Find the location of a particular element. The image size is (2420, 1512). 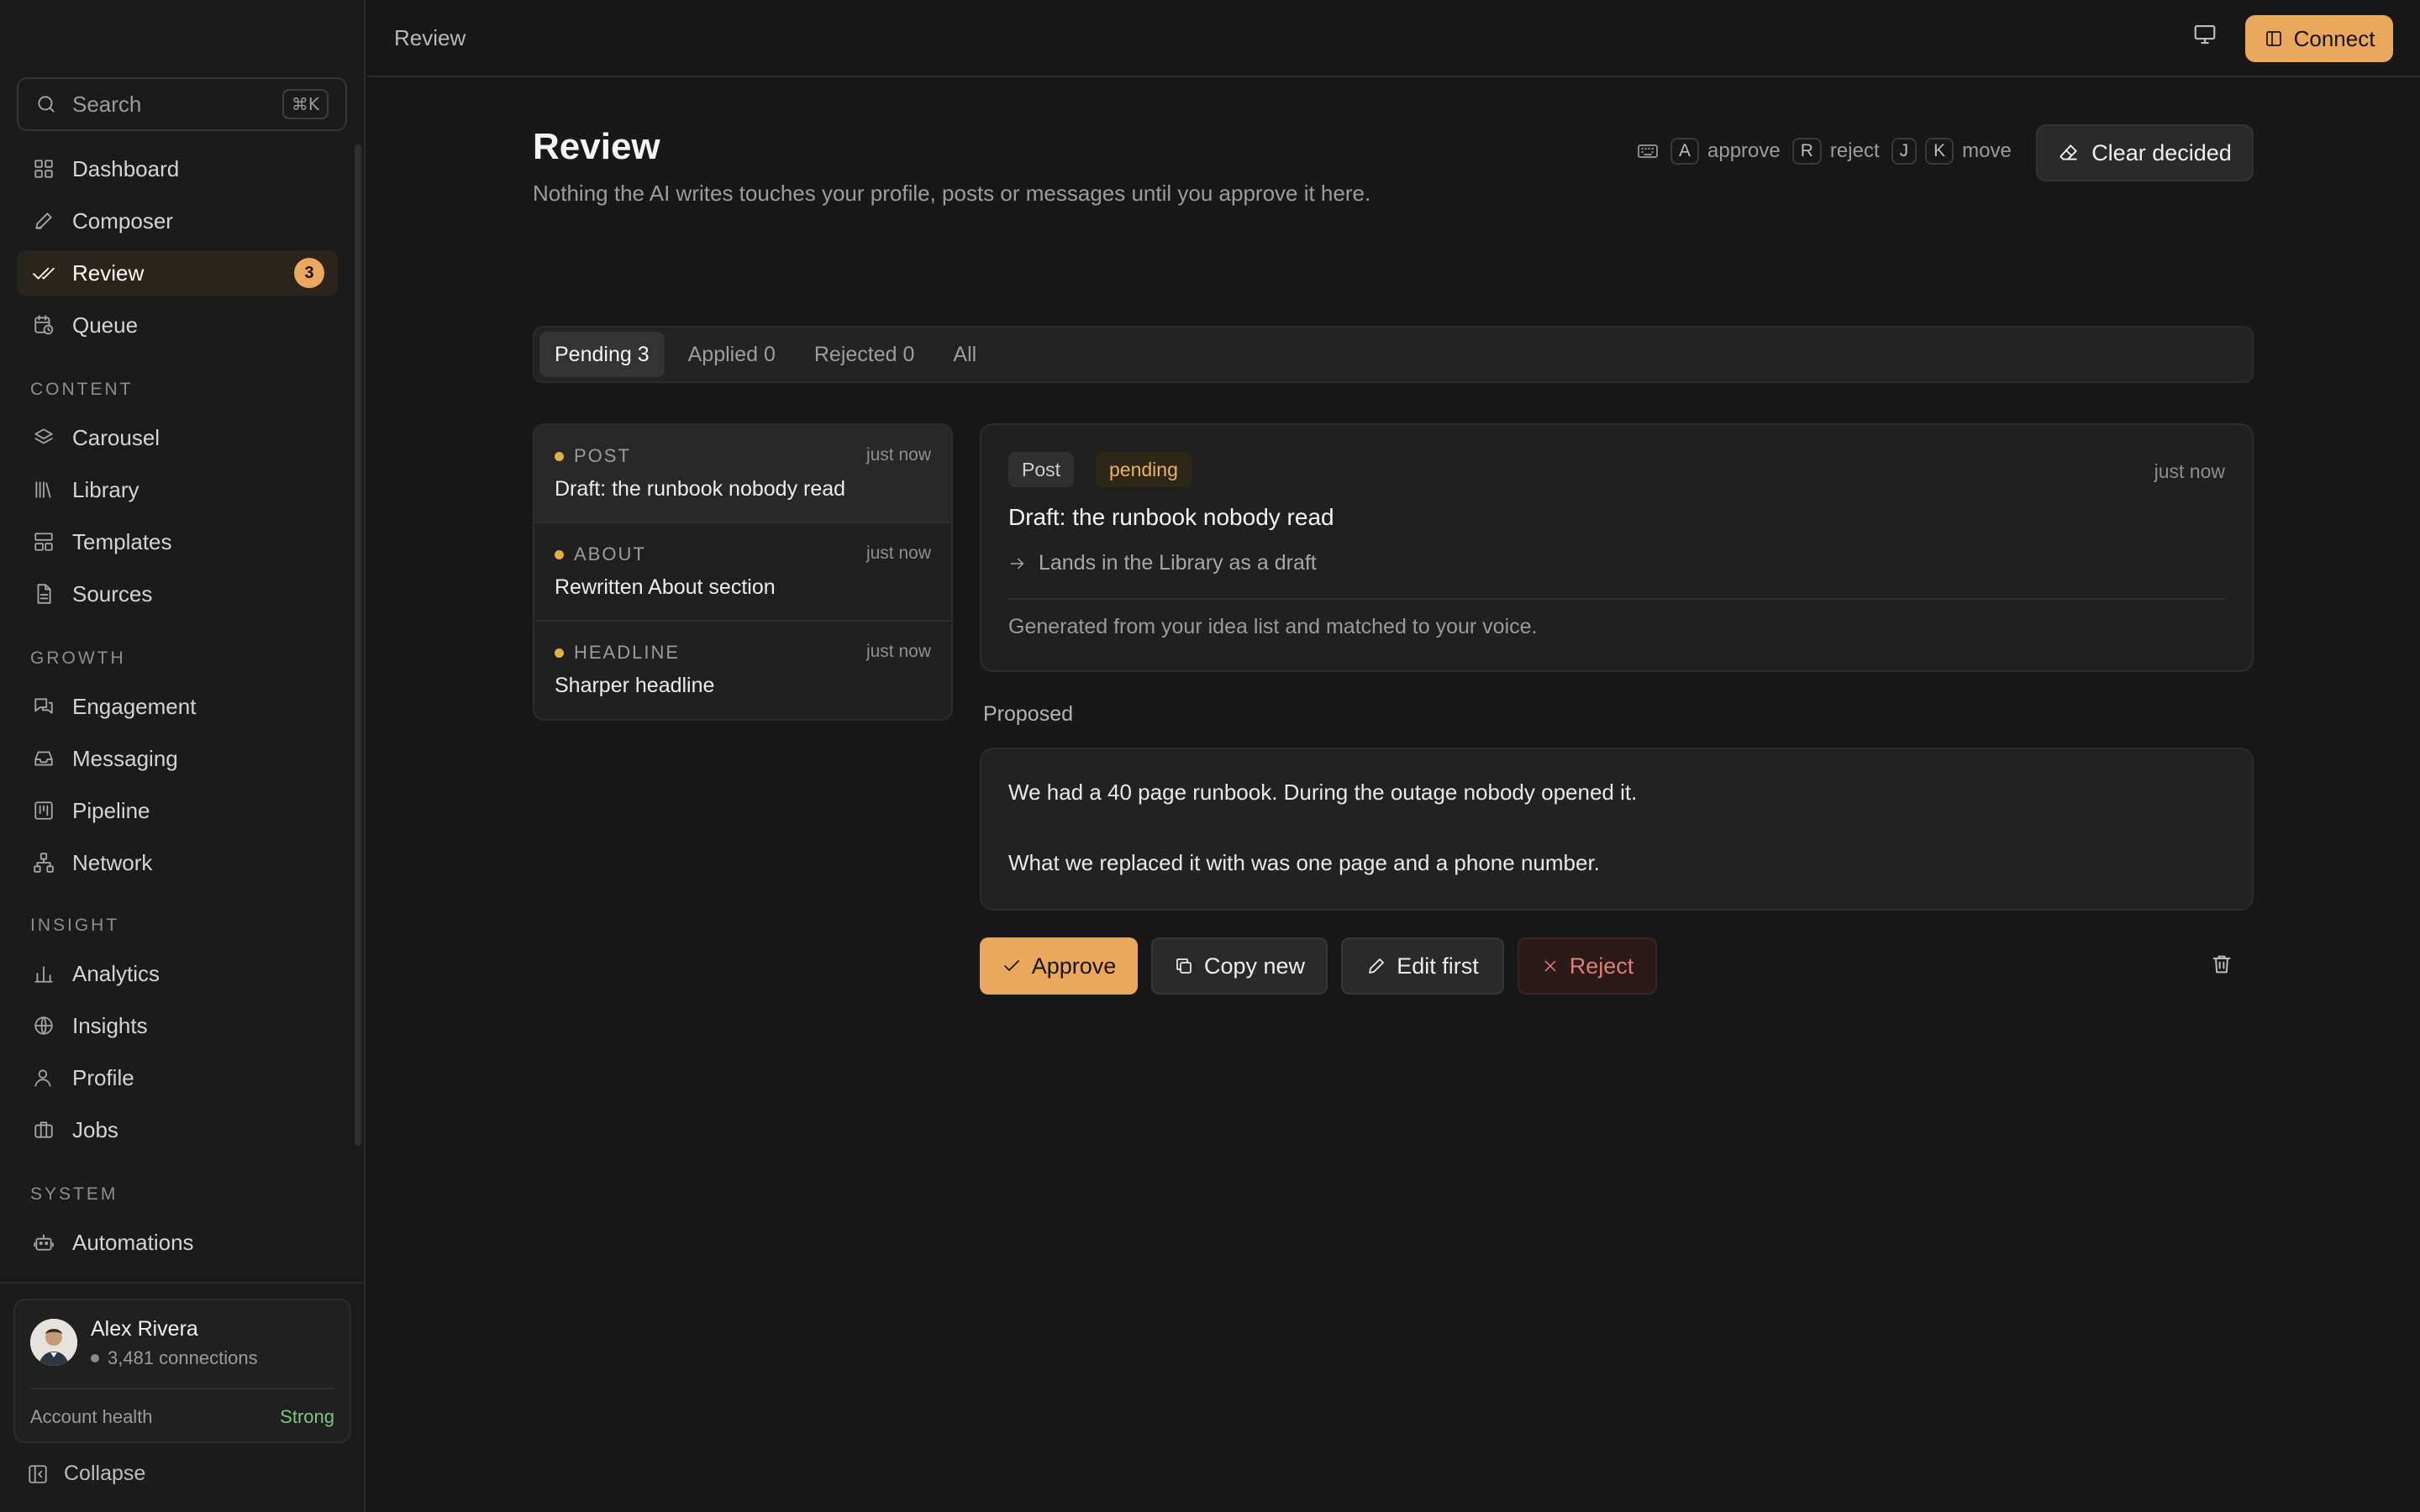

sidebar-item-label: Carousel is located at coordinates (116, 437).